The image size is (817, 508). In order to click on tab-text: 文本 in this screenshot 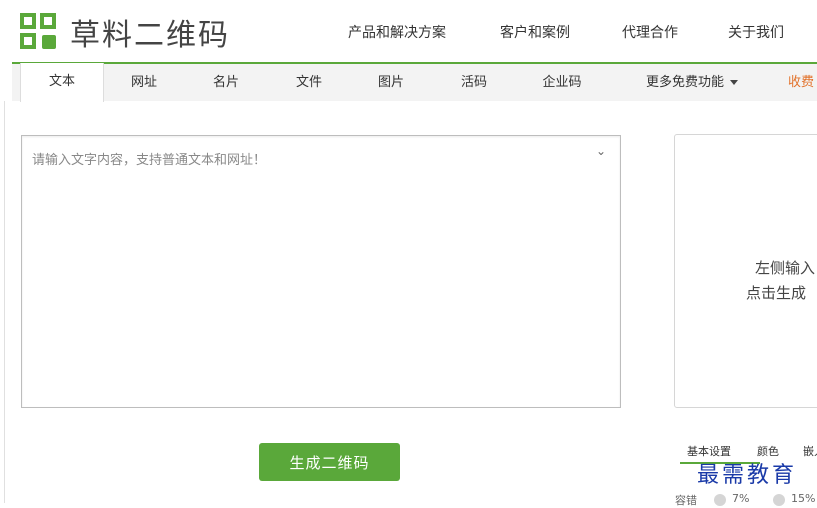, I will do `click(62, 82)`.